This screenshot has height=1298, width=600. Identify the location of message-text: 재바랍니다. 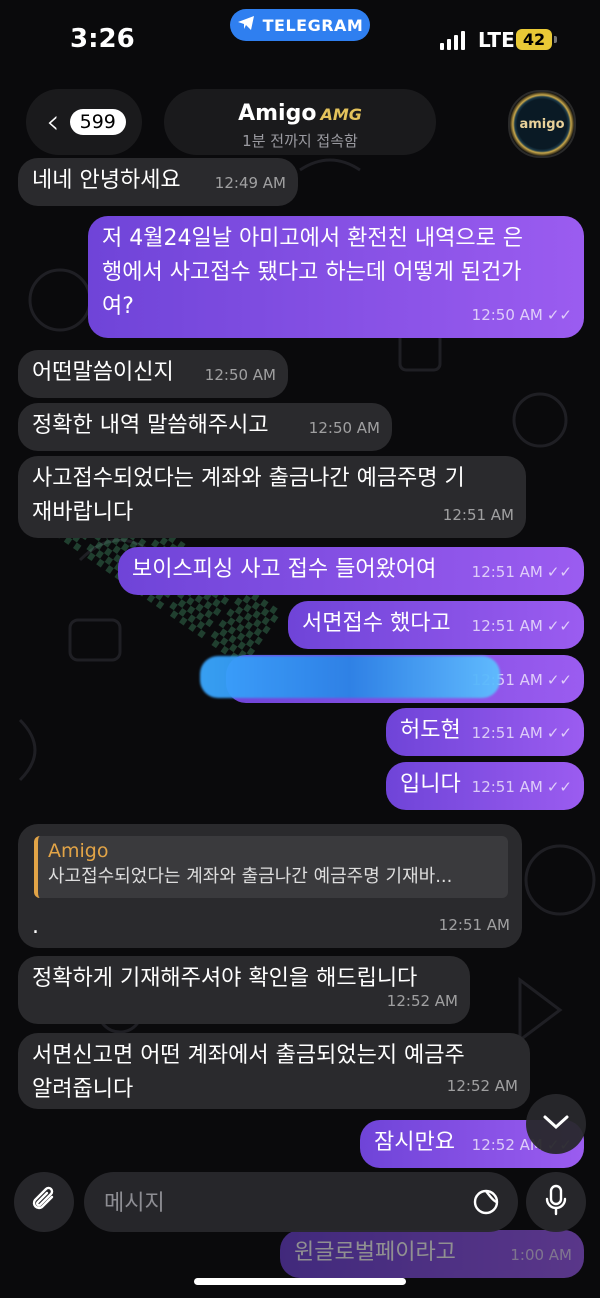
(83, 512).